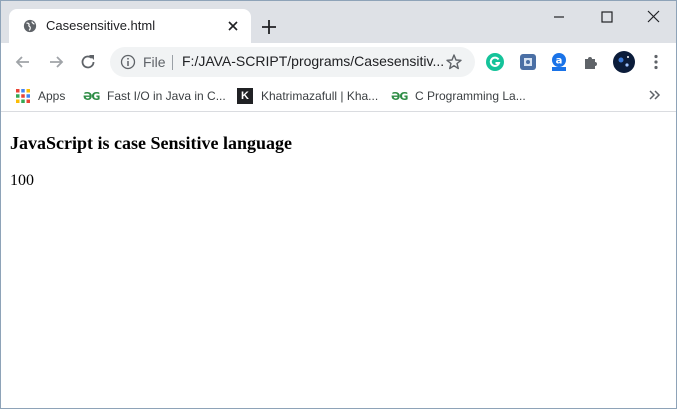  I want to click on output-value: 100, so click(22, 180).